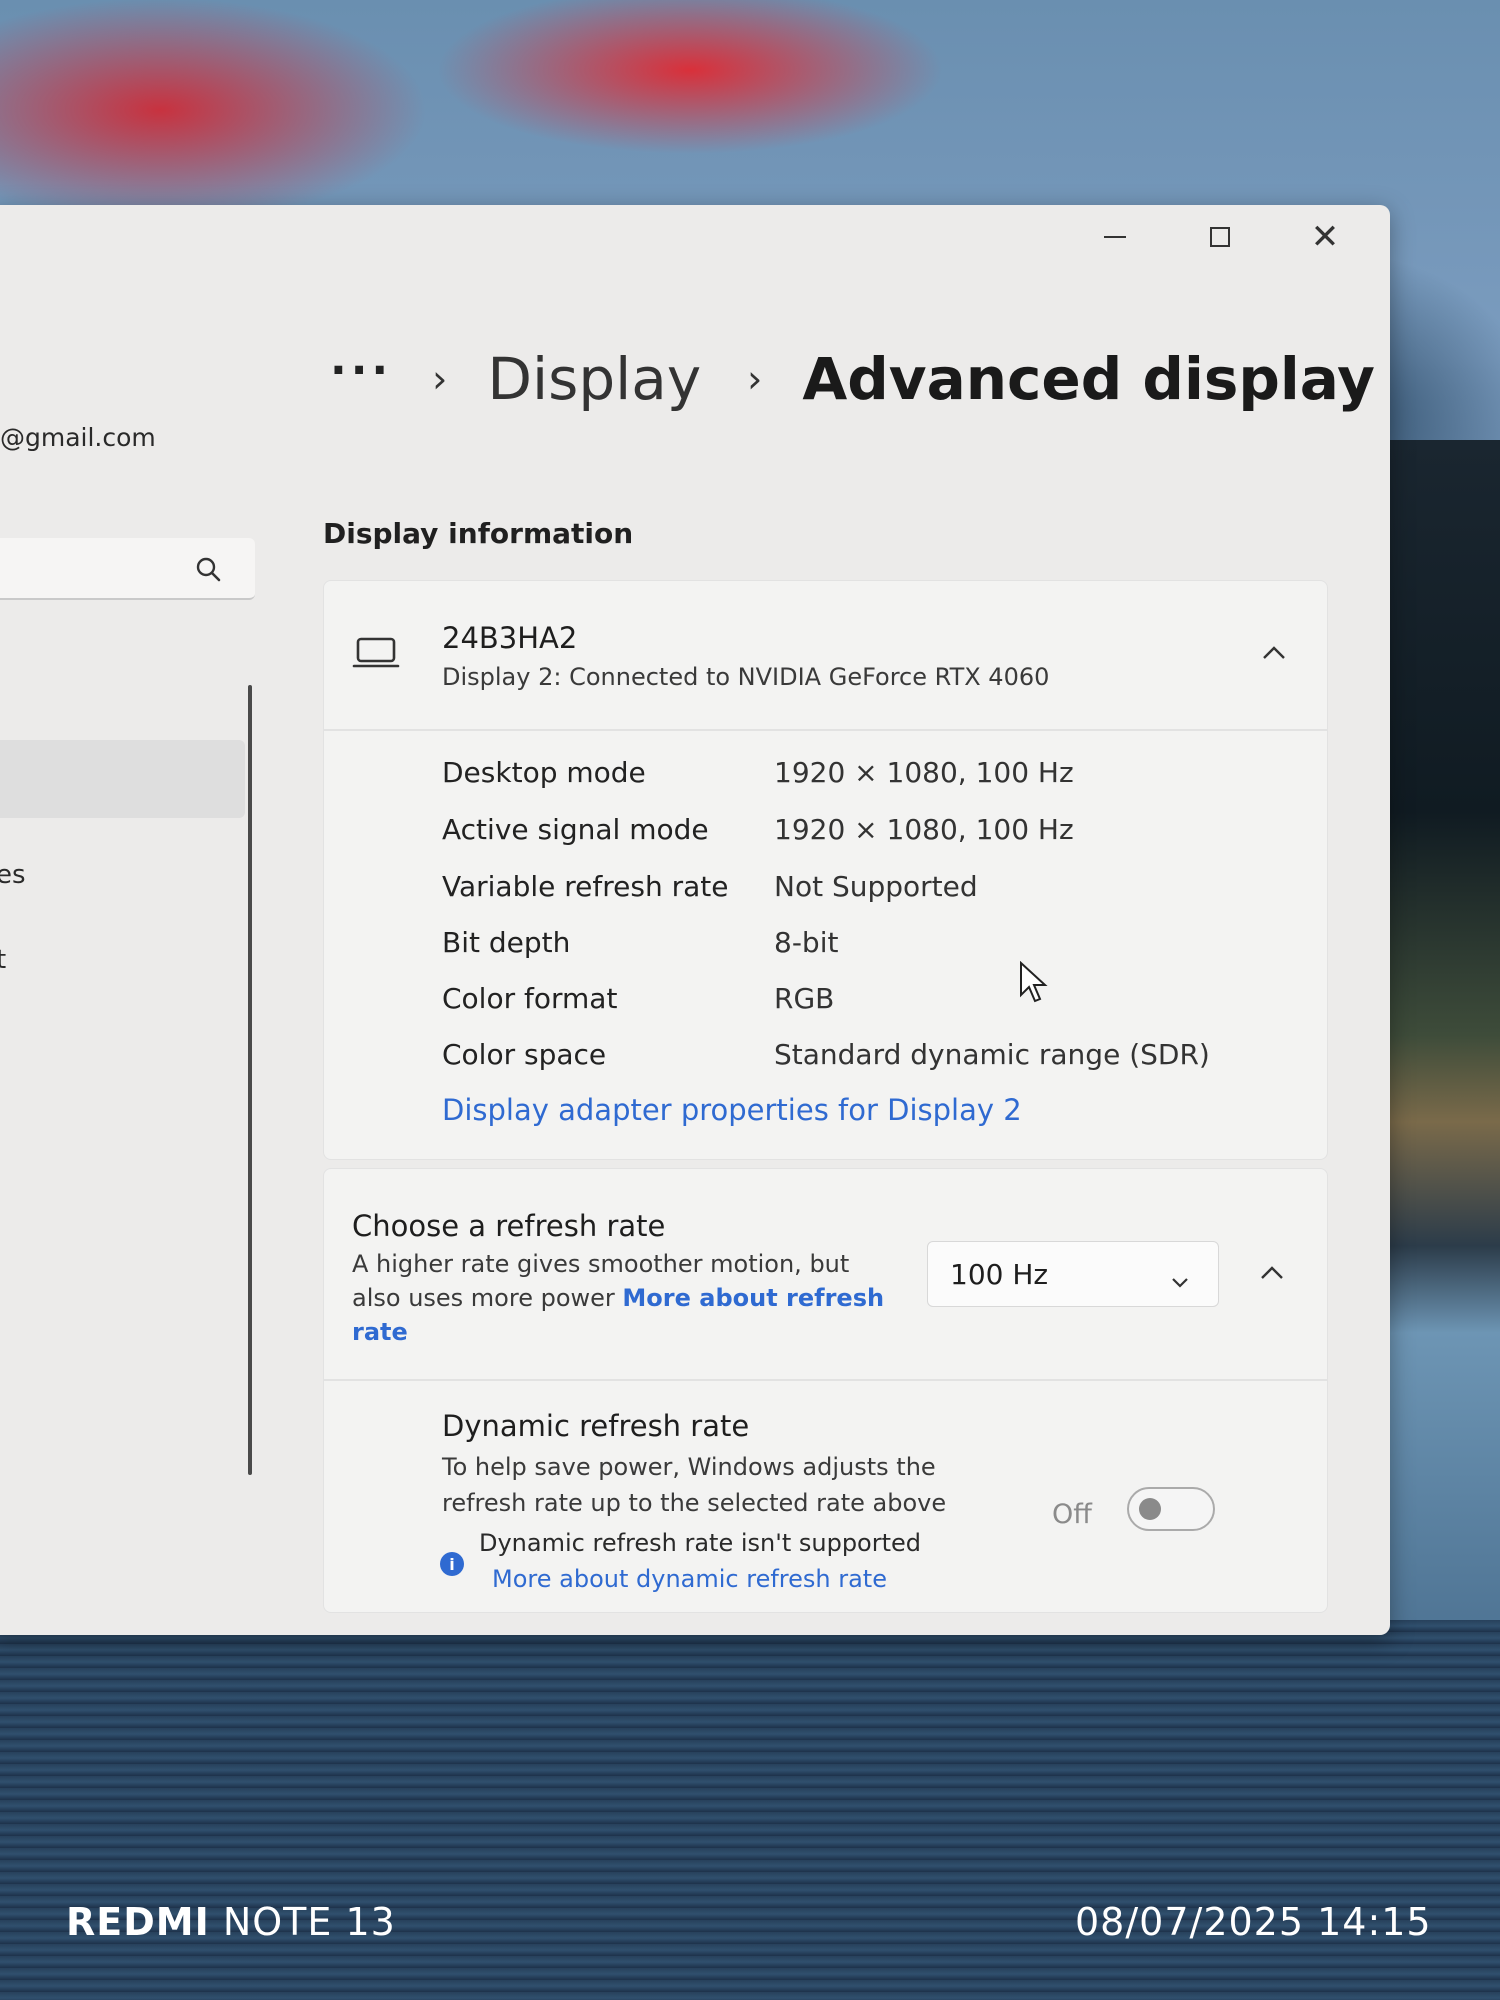 The height and width of the screenshot is (2000, 1500). What do you see at coordinates (1180, 1280) in the screenshot?
I see `chevron-down-icon` at bounding box center [1180, 1280].